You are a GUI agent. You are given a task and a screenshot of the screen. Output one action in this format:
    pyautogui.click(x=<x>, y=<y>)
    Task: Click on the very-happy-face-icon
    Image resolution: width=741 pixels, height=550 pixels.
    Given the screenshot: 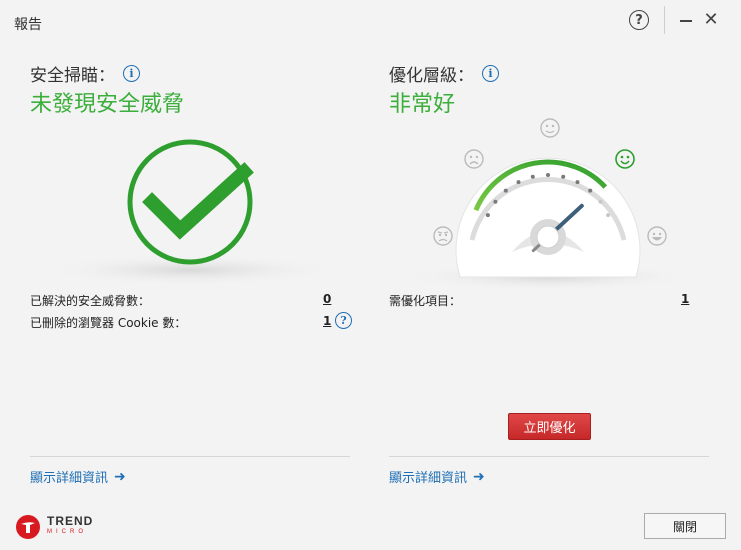 What is the action you would take?
    pyautogui.click(x=657, y=236)
    